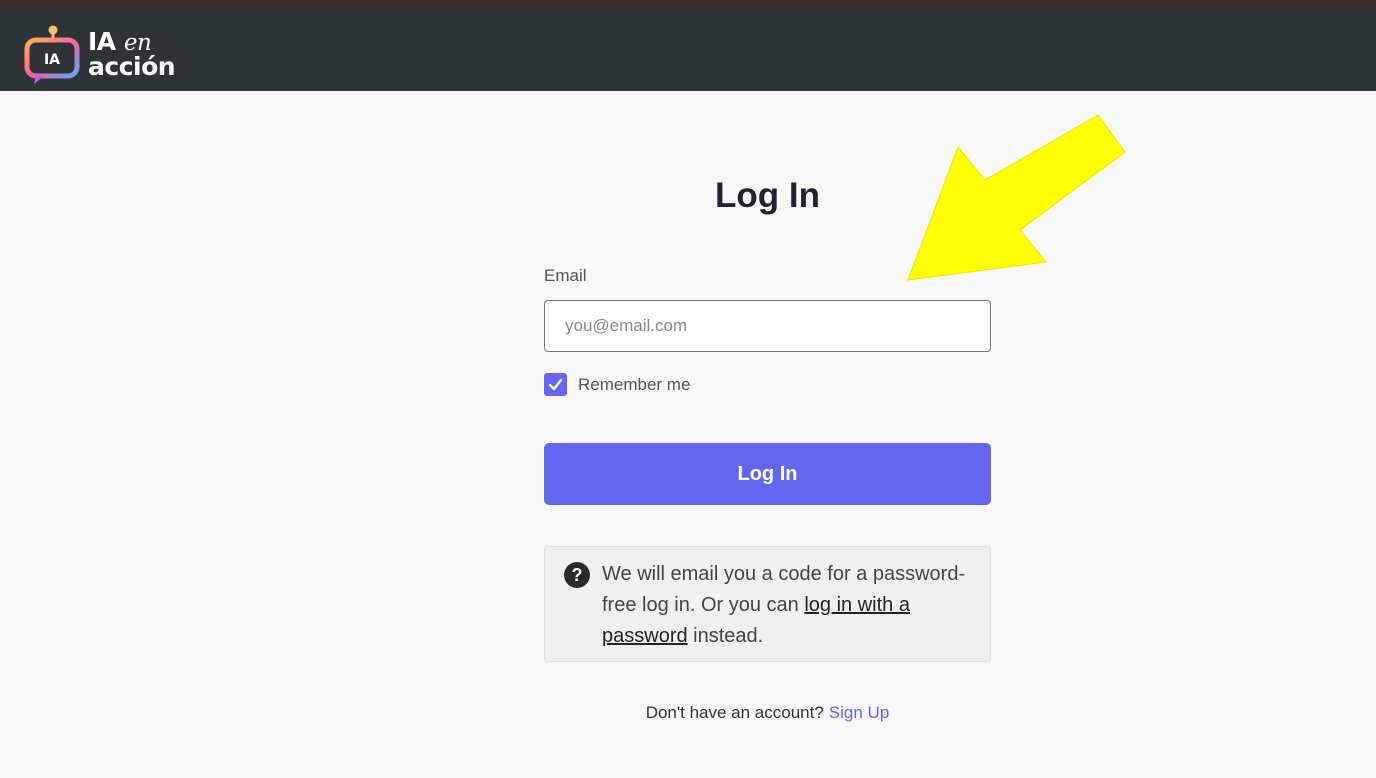 This screenshot has height=778, width=1376. I want to click on robot-chat-logo-icon: IA, so click(51, 54).